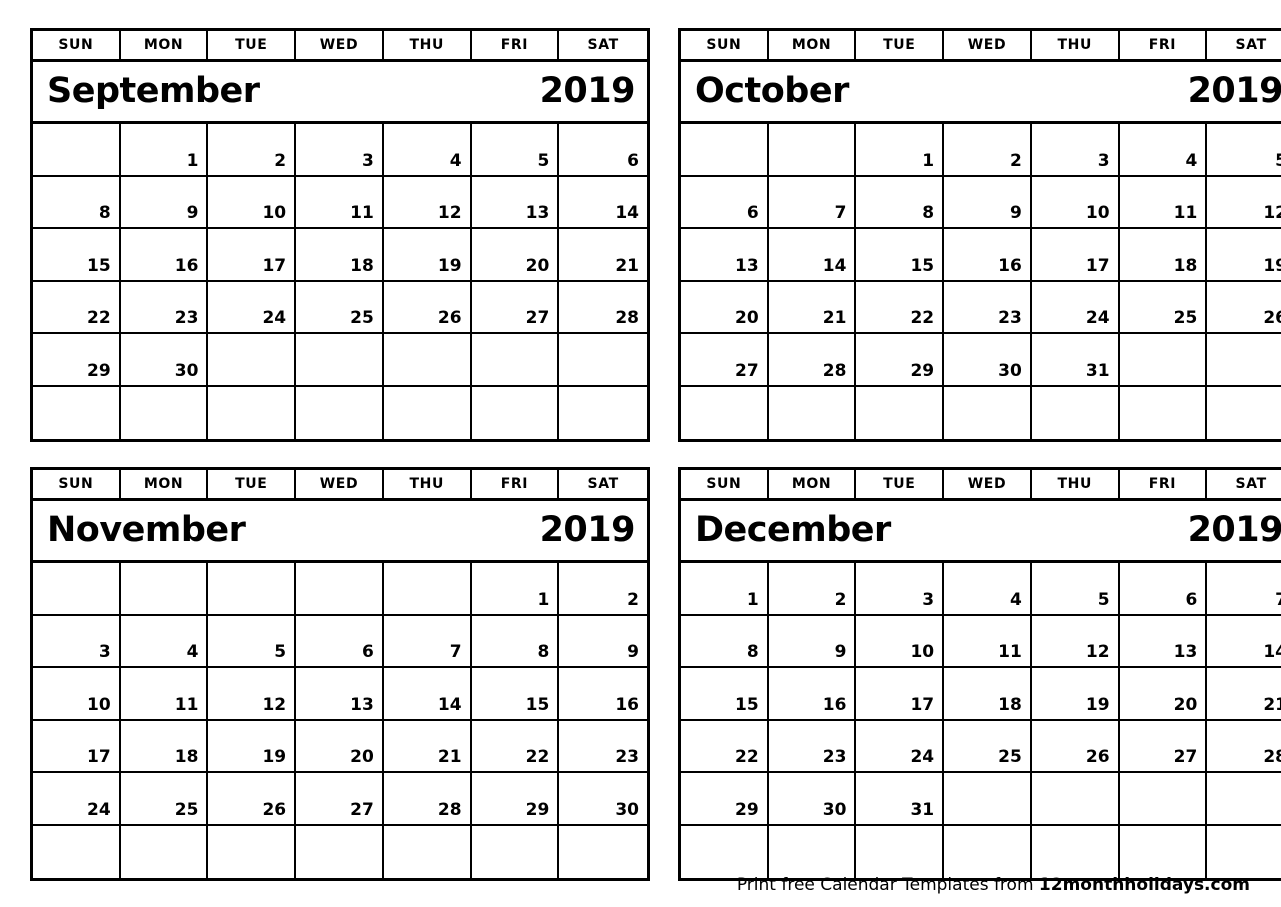 This screenshot has width=1281, height=907. Describe the element at coordinates (428, 745) in the screenshot. I see `day-cell: 21` at that location.